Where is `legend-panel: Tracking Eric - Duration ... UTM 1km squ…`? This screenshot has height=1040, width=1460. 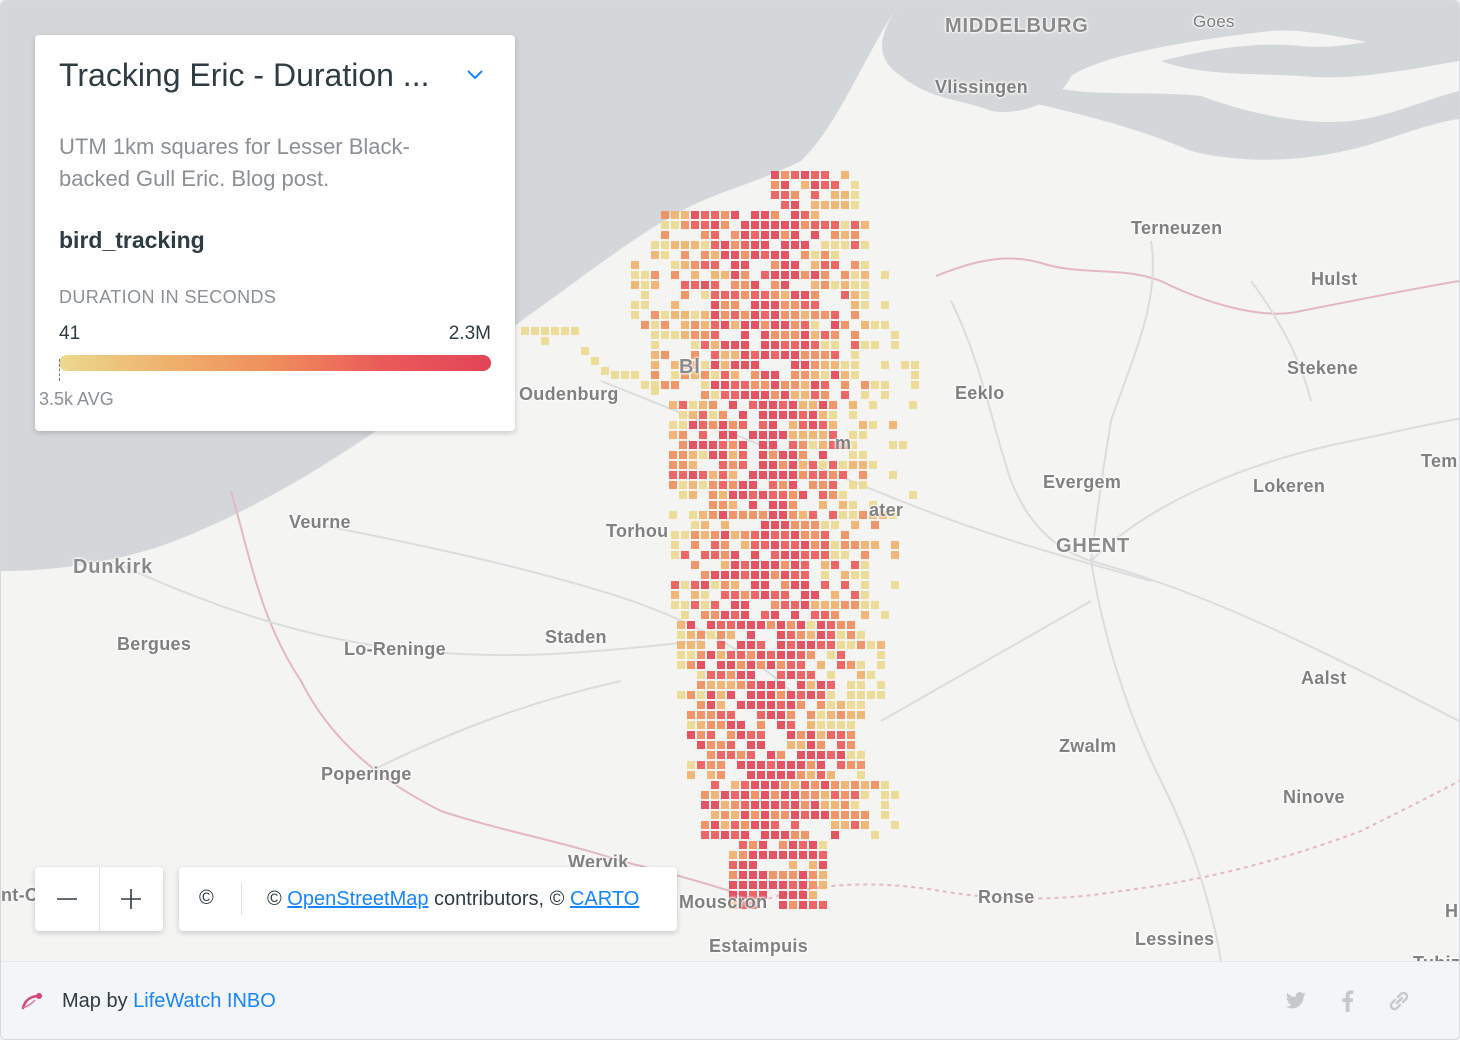
legend-panel: Tracking Eric - Duration ... UTM 1km squ… is located at coordinates (275, 233).